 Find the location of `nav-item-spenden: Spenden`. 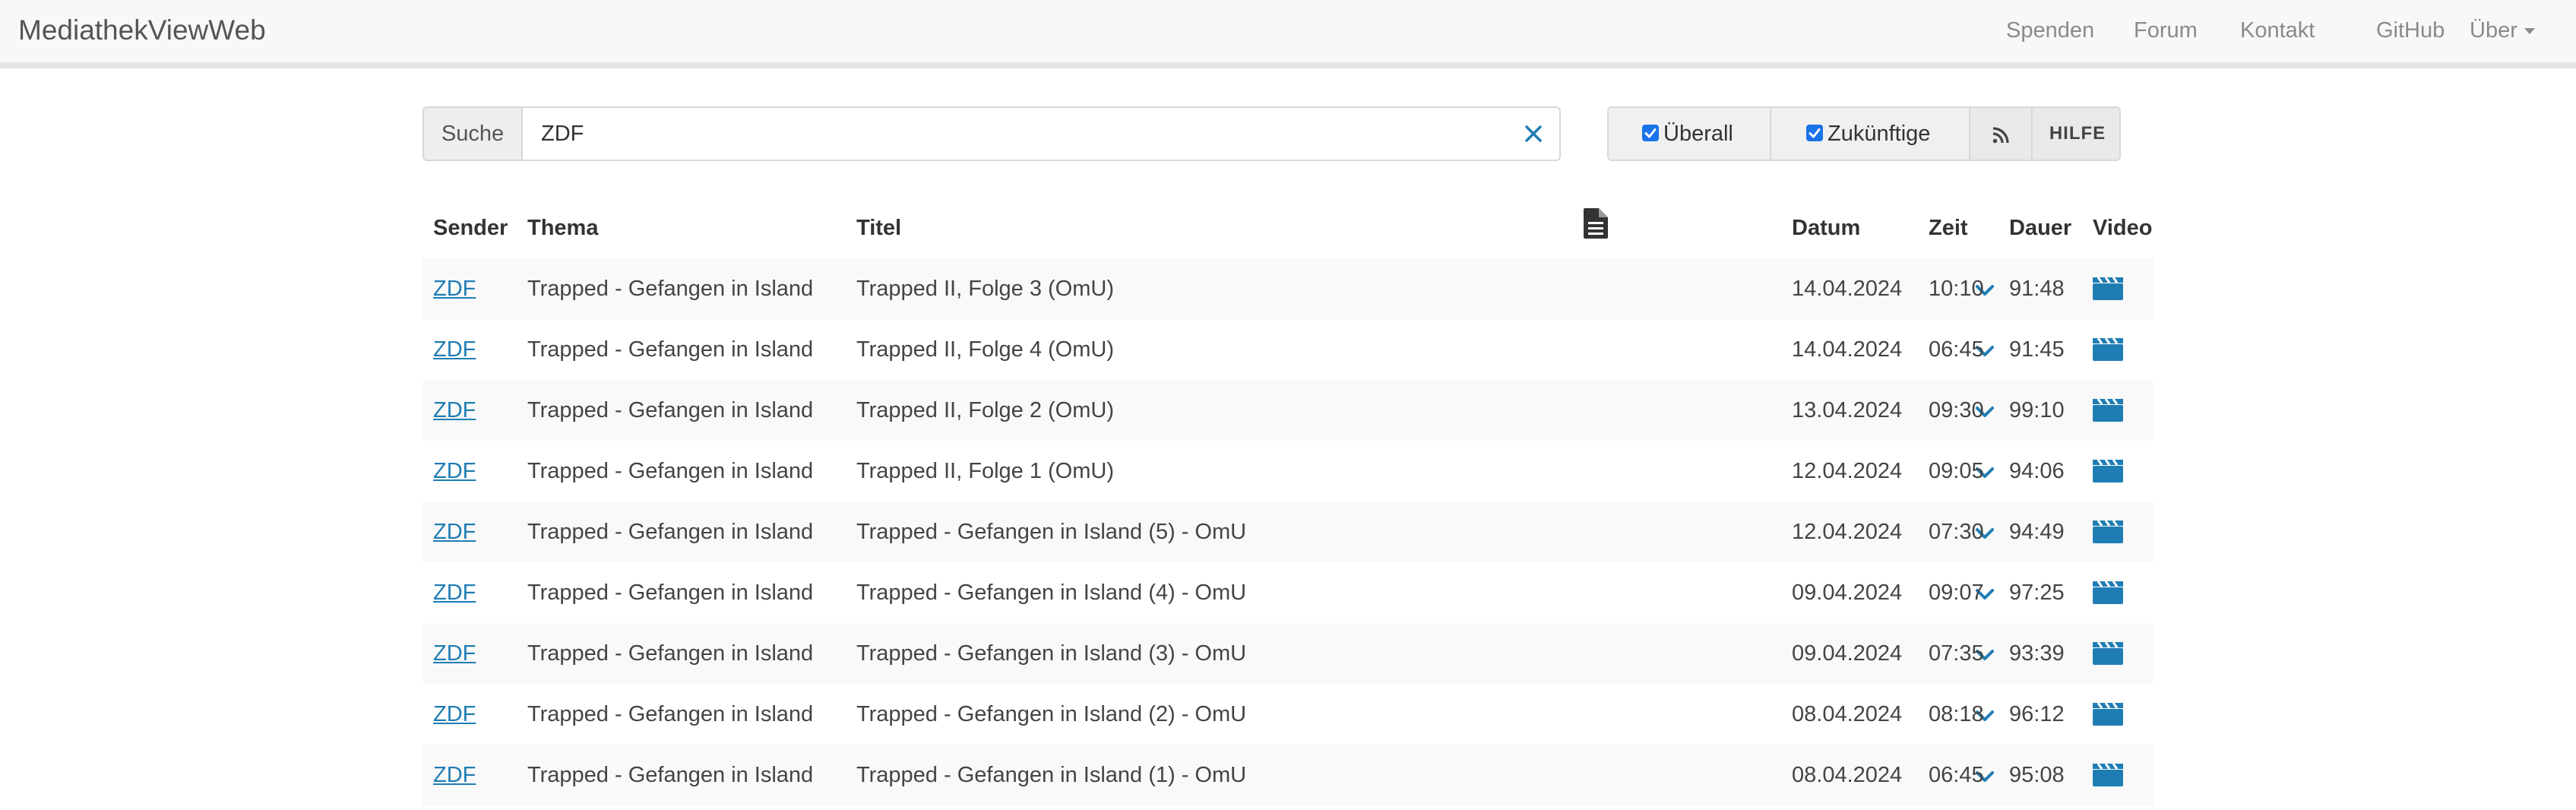

nav-item-spenden: Spenden is located at coordinates (2050, 31).